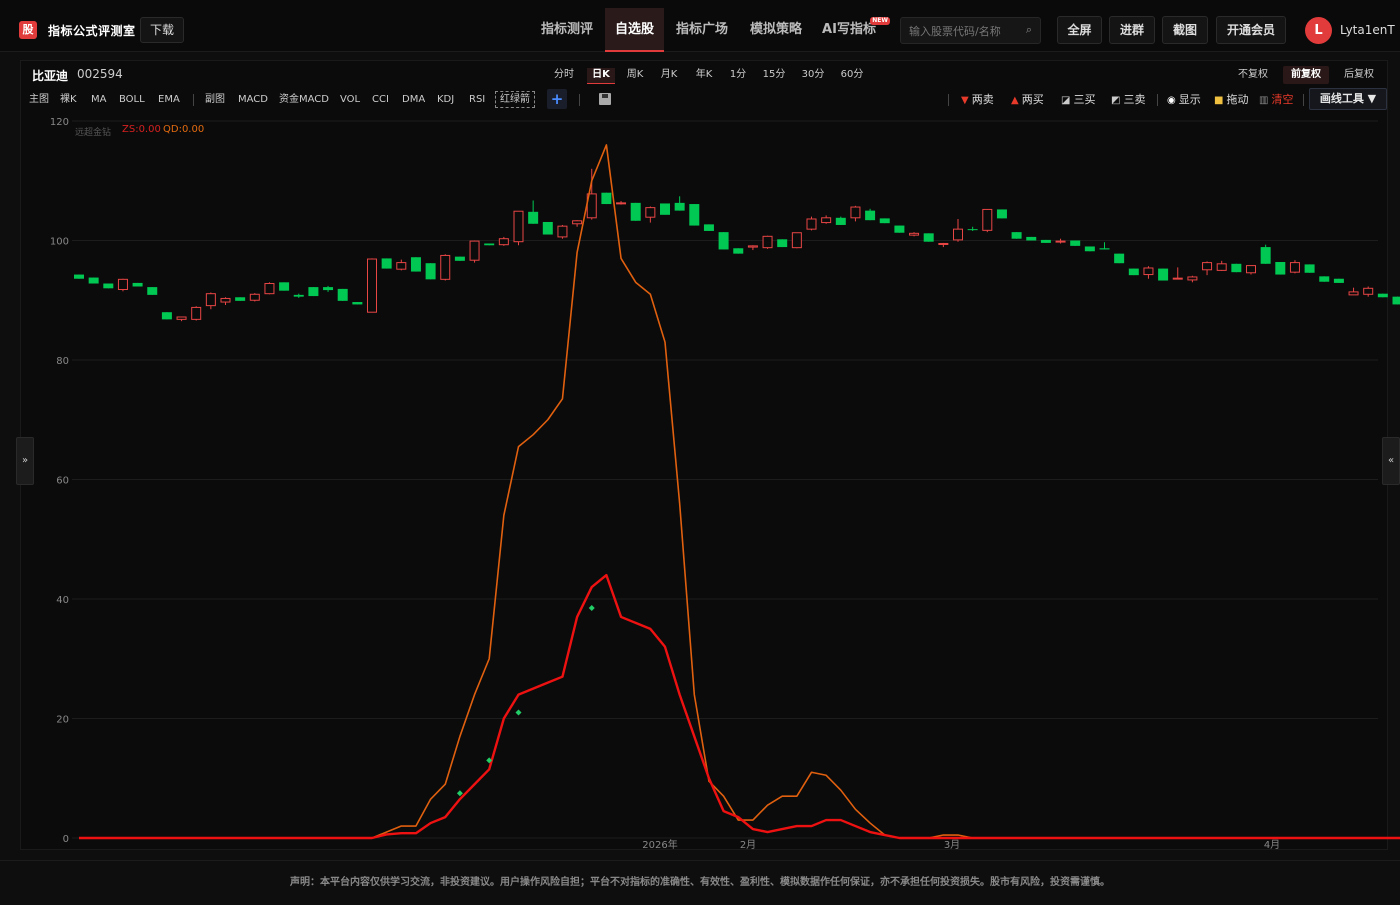  Describe the element at coordinates (62, 720) in the screenshot. I see `y-tick-label: 20` at that location.